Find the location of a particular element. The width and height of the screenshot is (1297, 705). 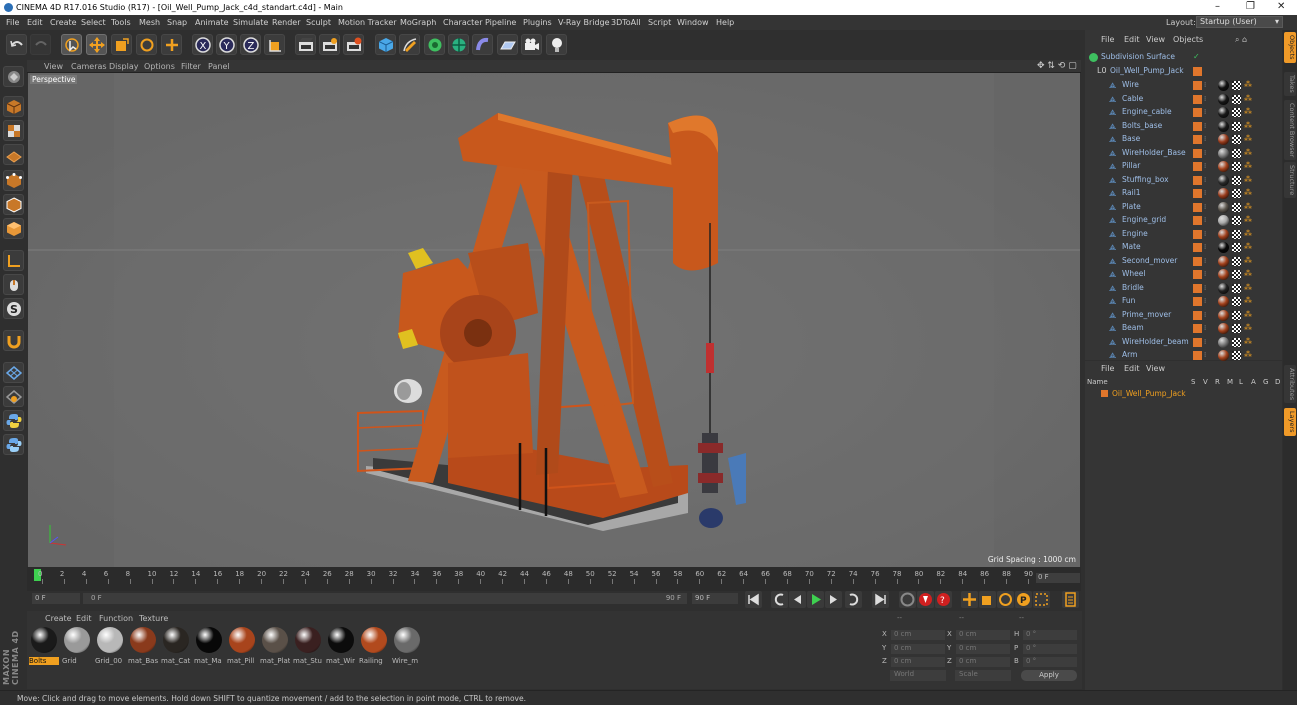

x-axis-lock-icon: X is located at coordinates (202, 44).